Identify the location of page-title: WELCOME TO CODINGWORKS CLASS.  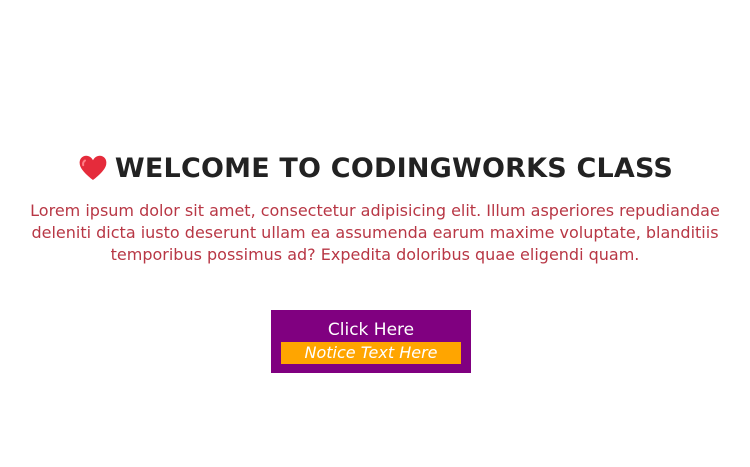
(394, 168).